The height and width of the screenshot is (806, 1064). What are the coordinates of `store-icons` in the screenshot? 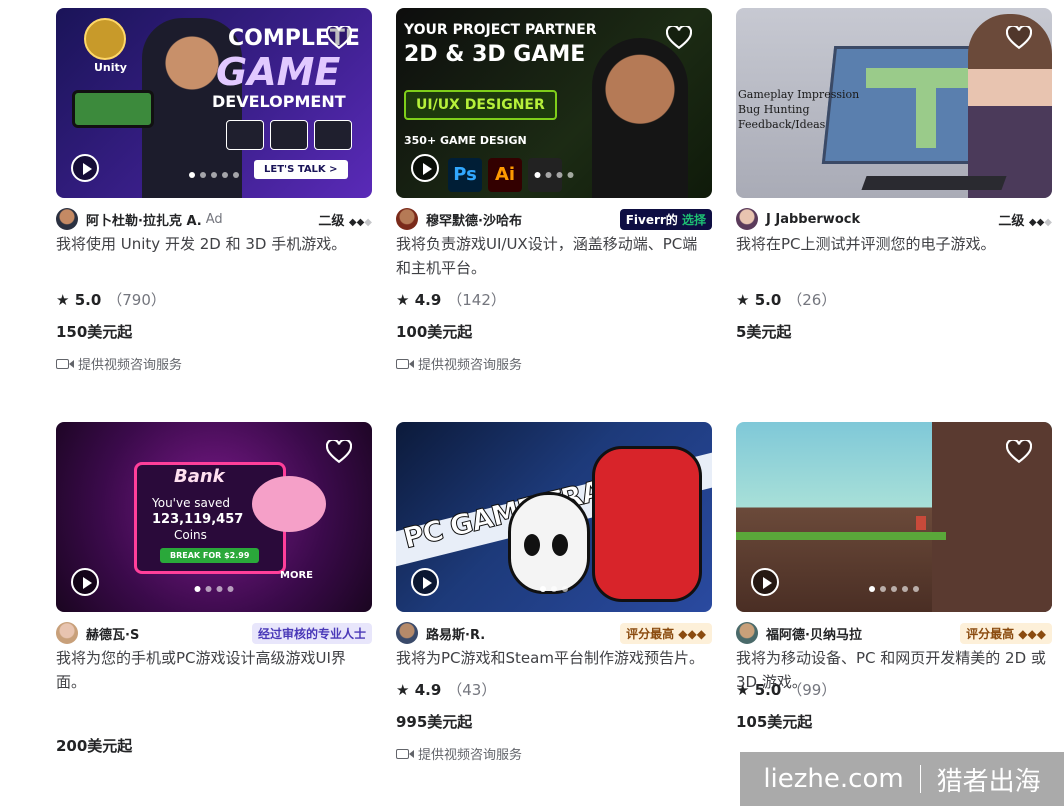 It's located at (289, 135).